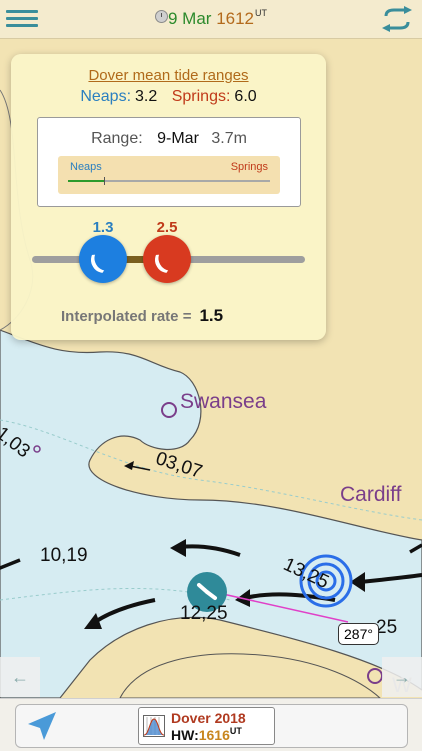 This screenshot has height=751, width=422. I want to click on date-time-display: 9 Mar 1612UT, so click(211, 18).